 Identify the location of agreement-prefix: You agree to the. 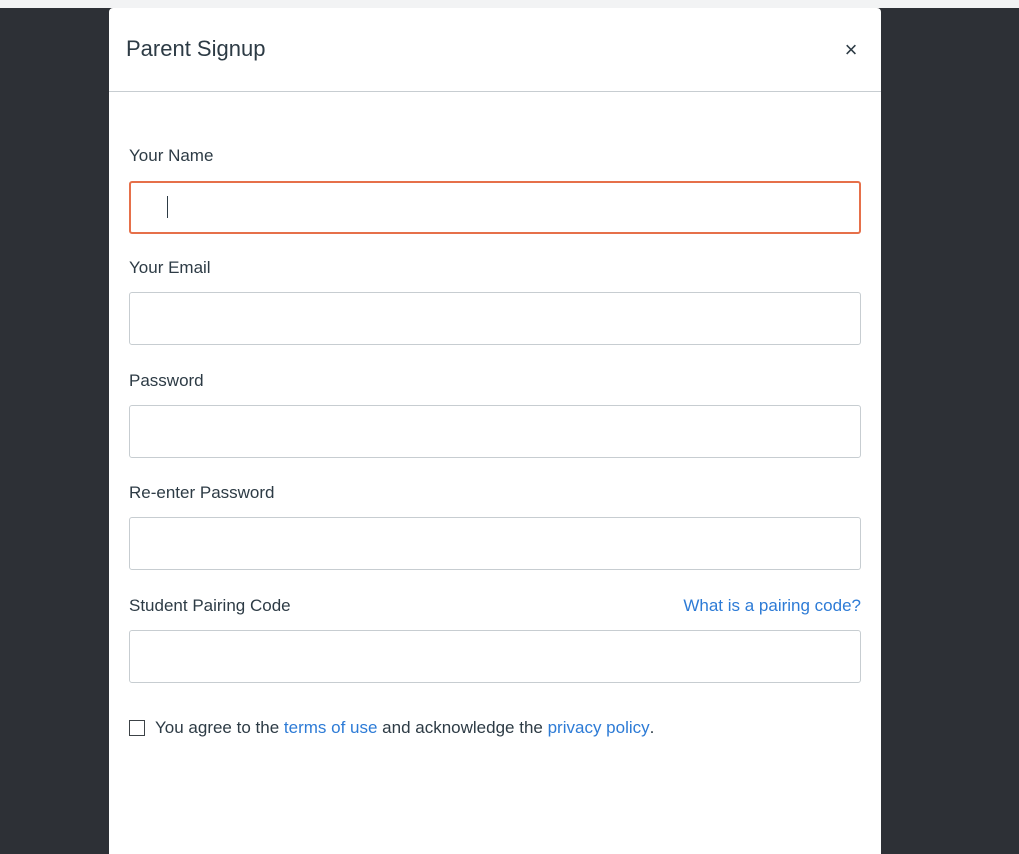
(217, 727).